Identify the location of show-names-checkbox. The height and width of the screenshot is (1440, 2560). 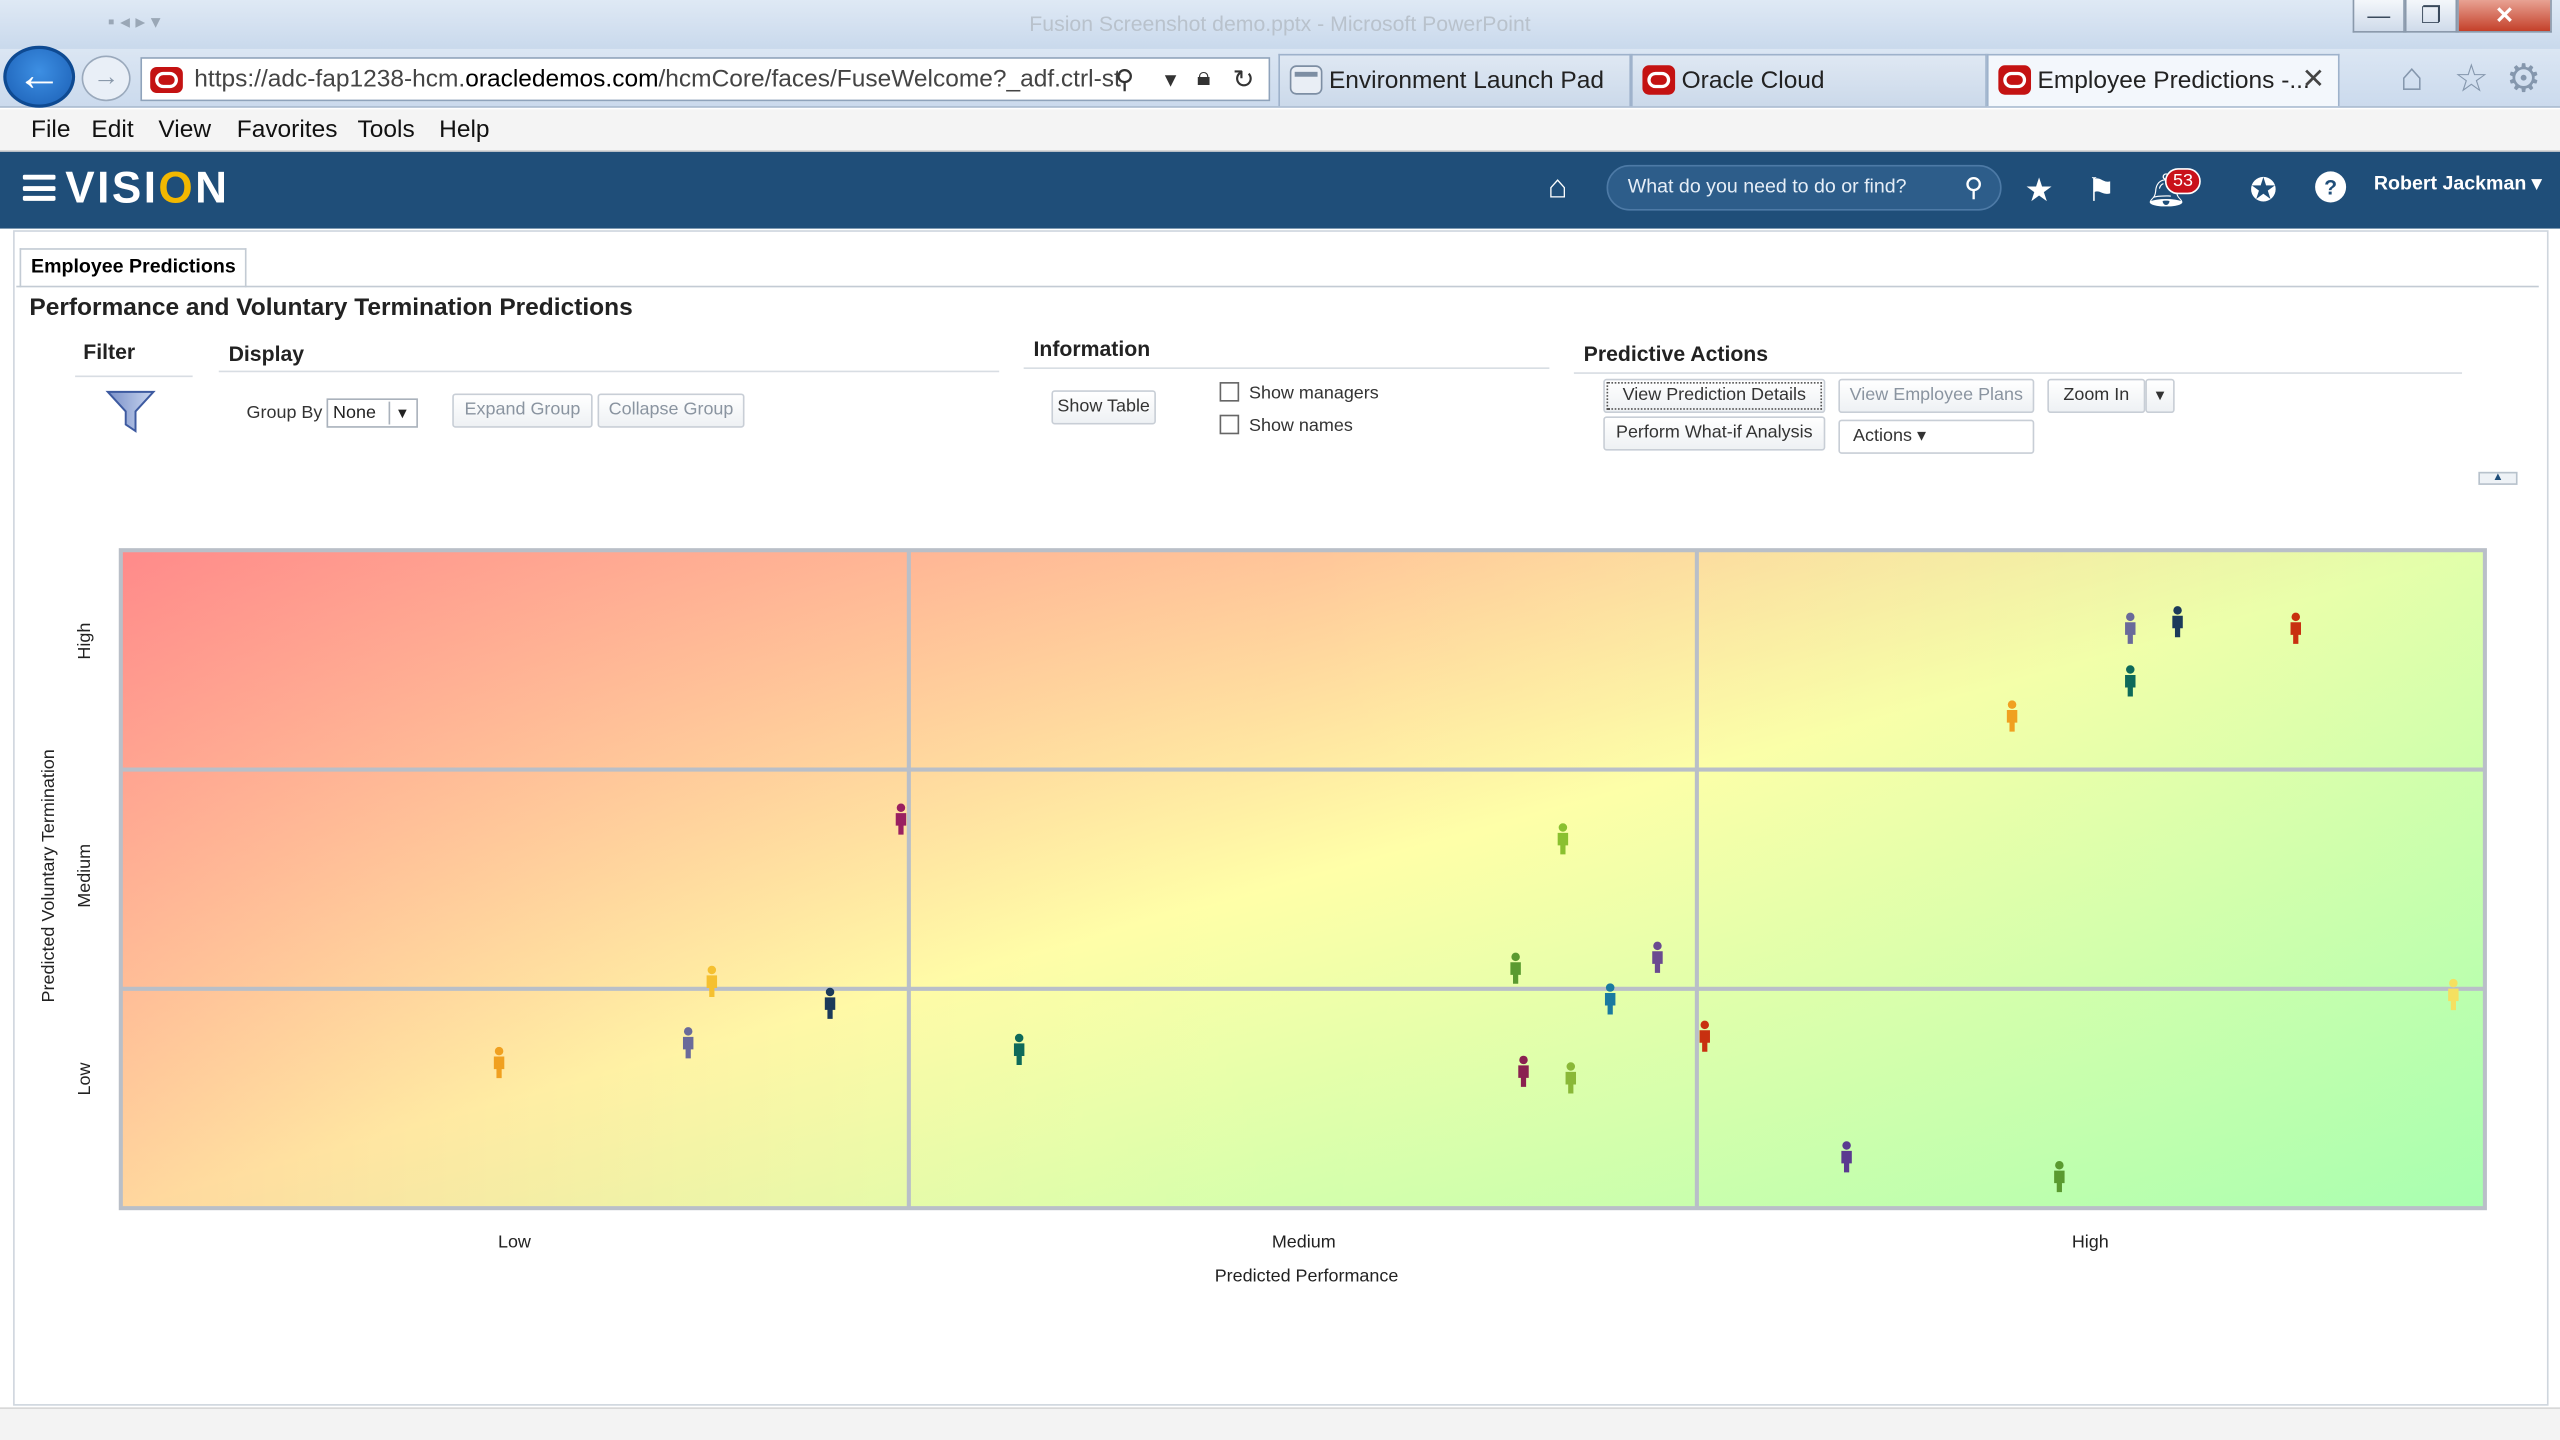
(1229, 424).